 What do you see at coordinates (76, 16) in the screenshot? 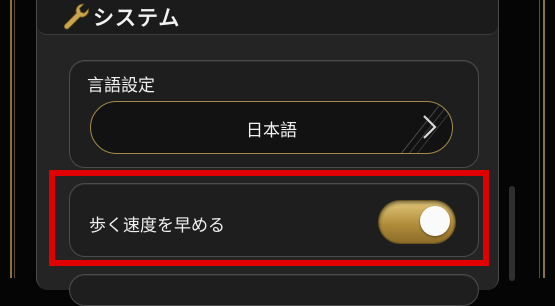
I see `wrench-icon` at bounding box center [76, 16].